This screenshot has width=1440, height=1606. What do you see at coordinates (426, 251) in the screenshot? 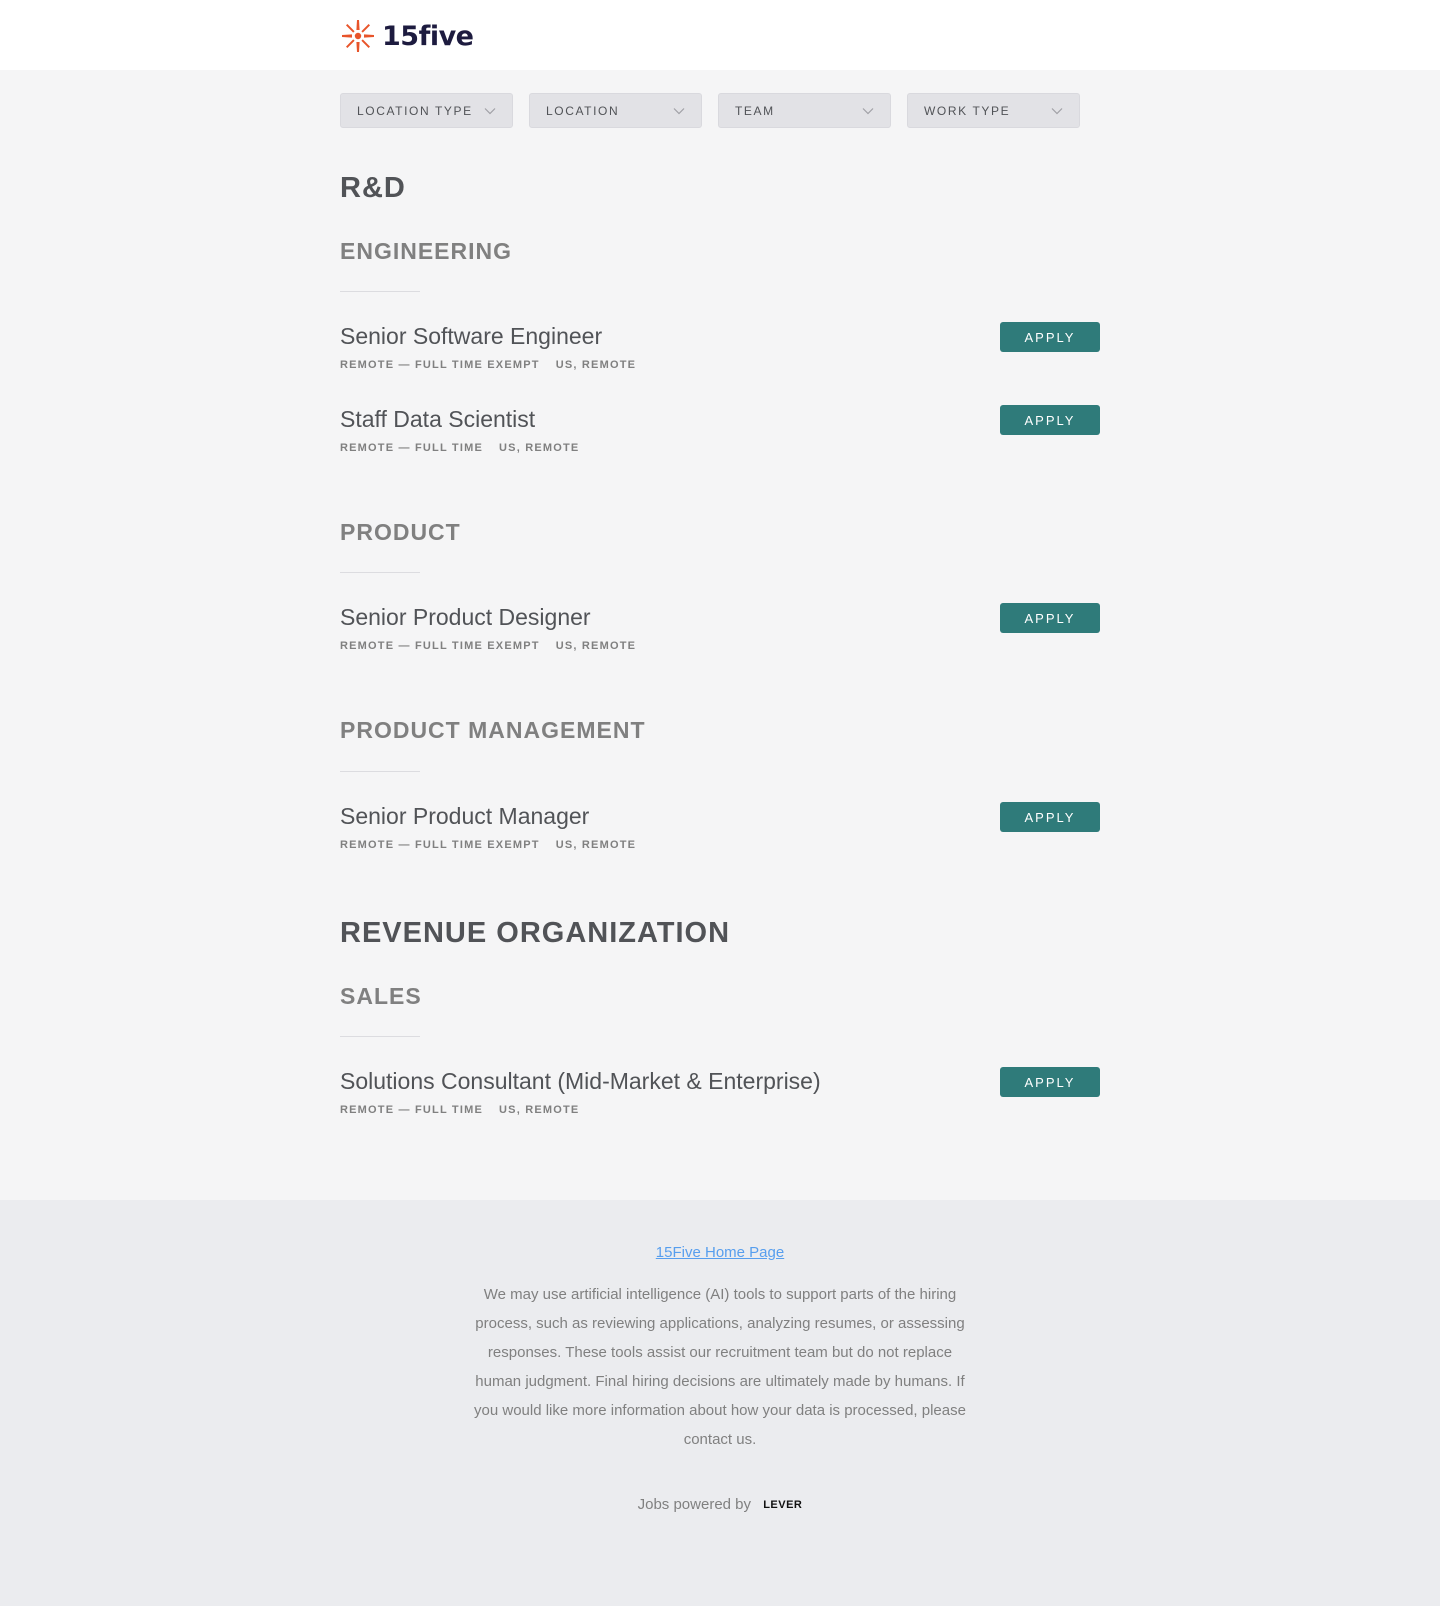
I see `team-heading: ENGINEERING` at bounding box center [426, 251].